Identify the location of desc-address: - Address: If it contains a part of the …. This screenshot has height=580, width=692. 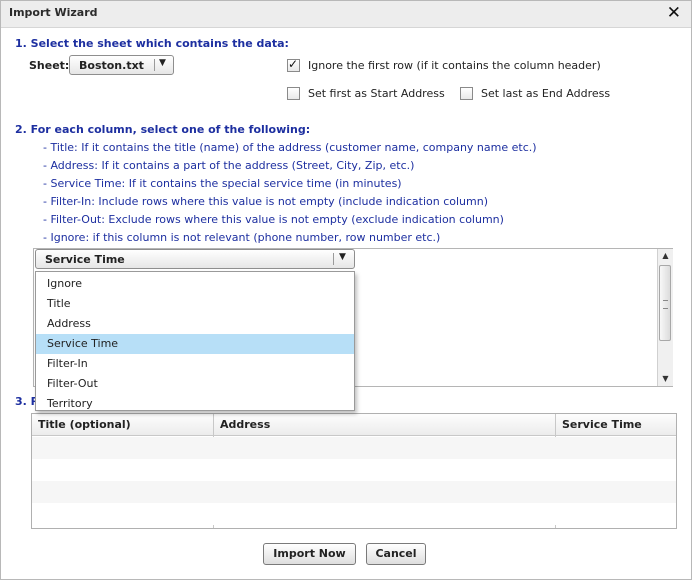
(229, 165).